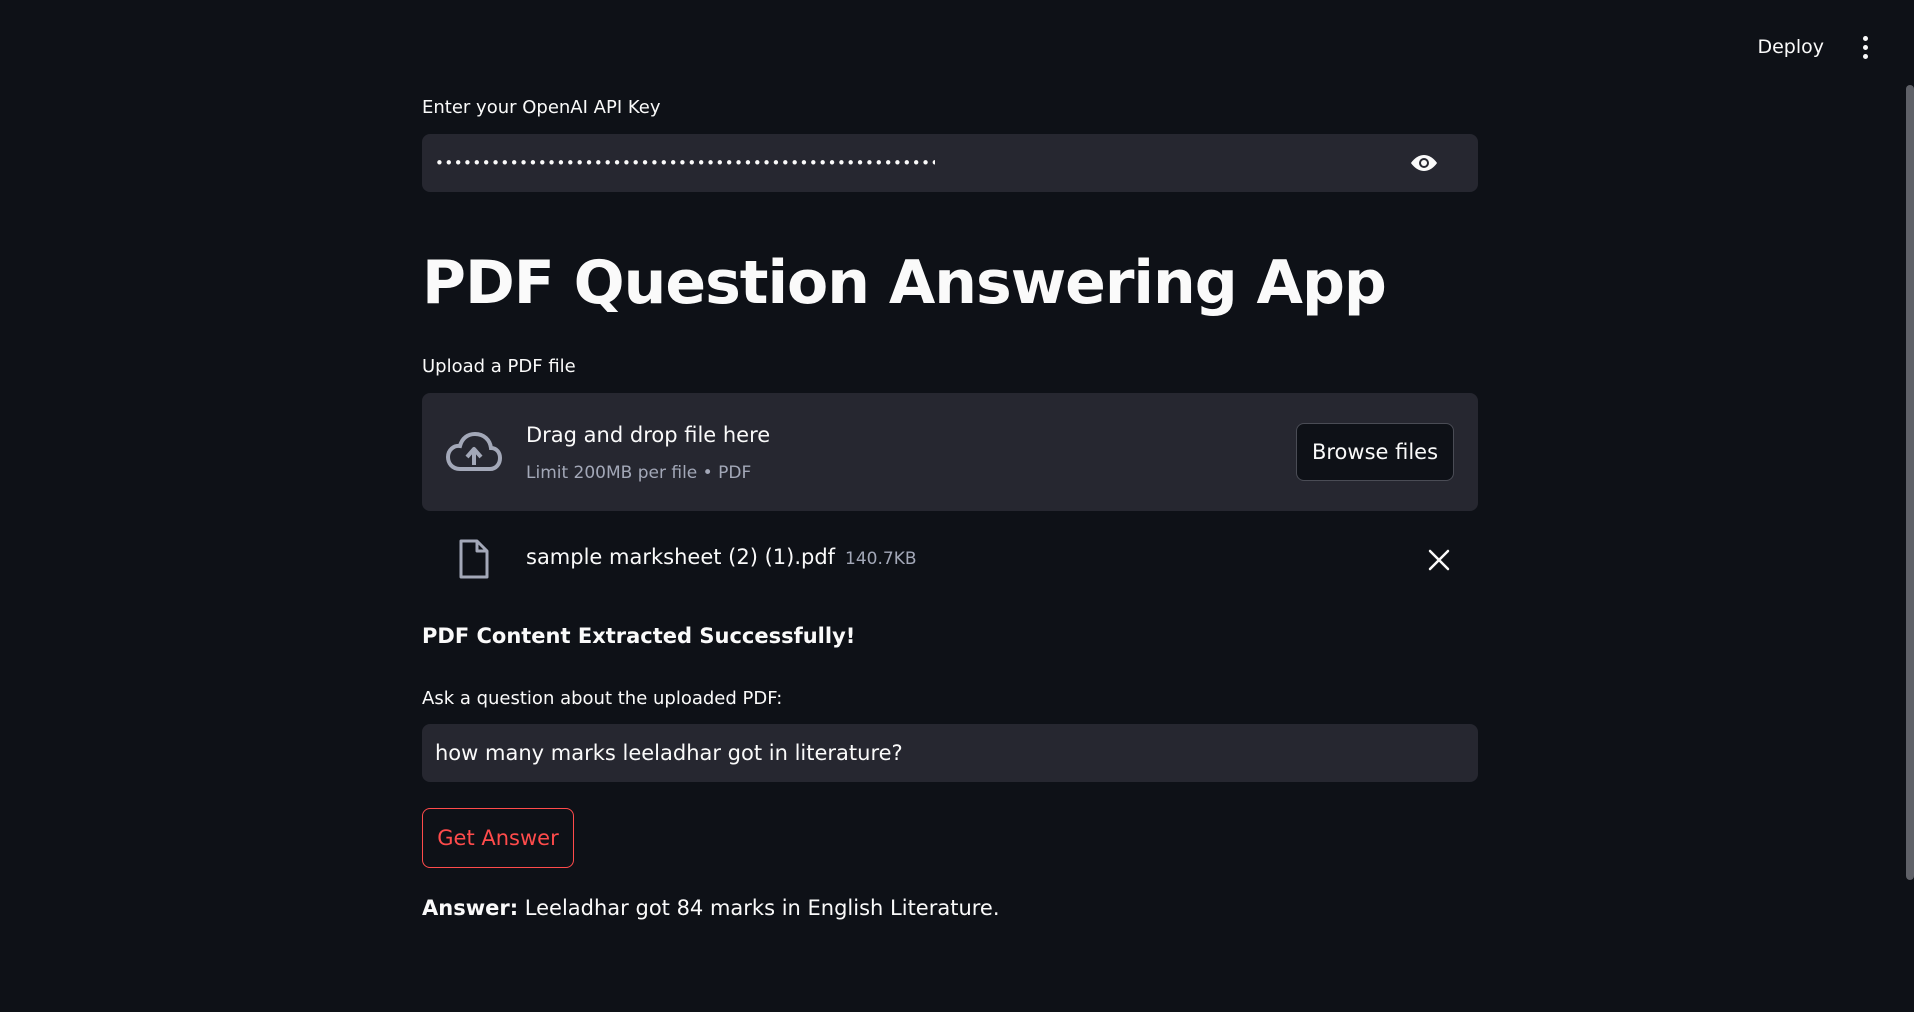 Image resolution: width=1914 pixels, height=1012 pixels. I want to click on get-answer-button: Get Answer, so click(498, 838).